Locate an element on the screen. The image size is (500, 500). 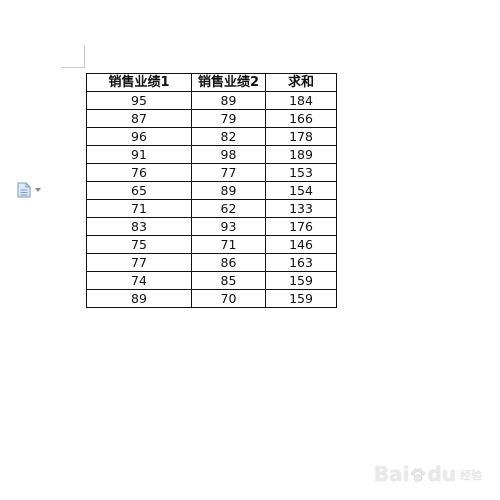
cell-sales-2: 70 is located at coordinates (228, 298).